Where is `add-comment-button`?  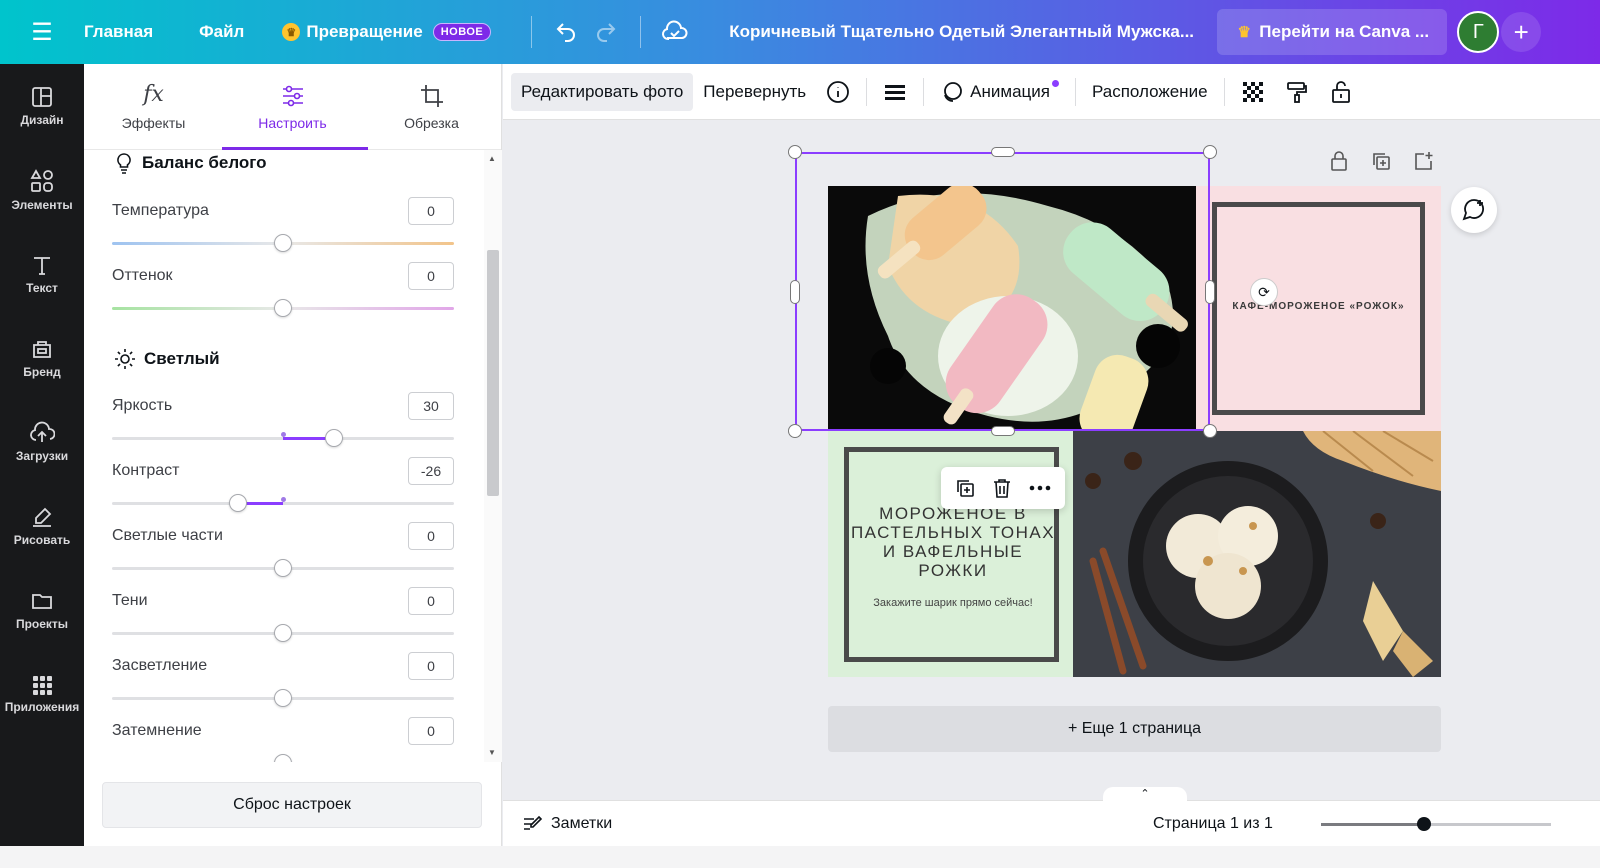 add-comment-button is located at coordinates (1474, 210).